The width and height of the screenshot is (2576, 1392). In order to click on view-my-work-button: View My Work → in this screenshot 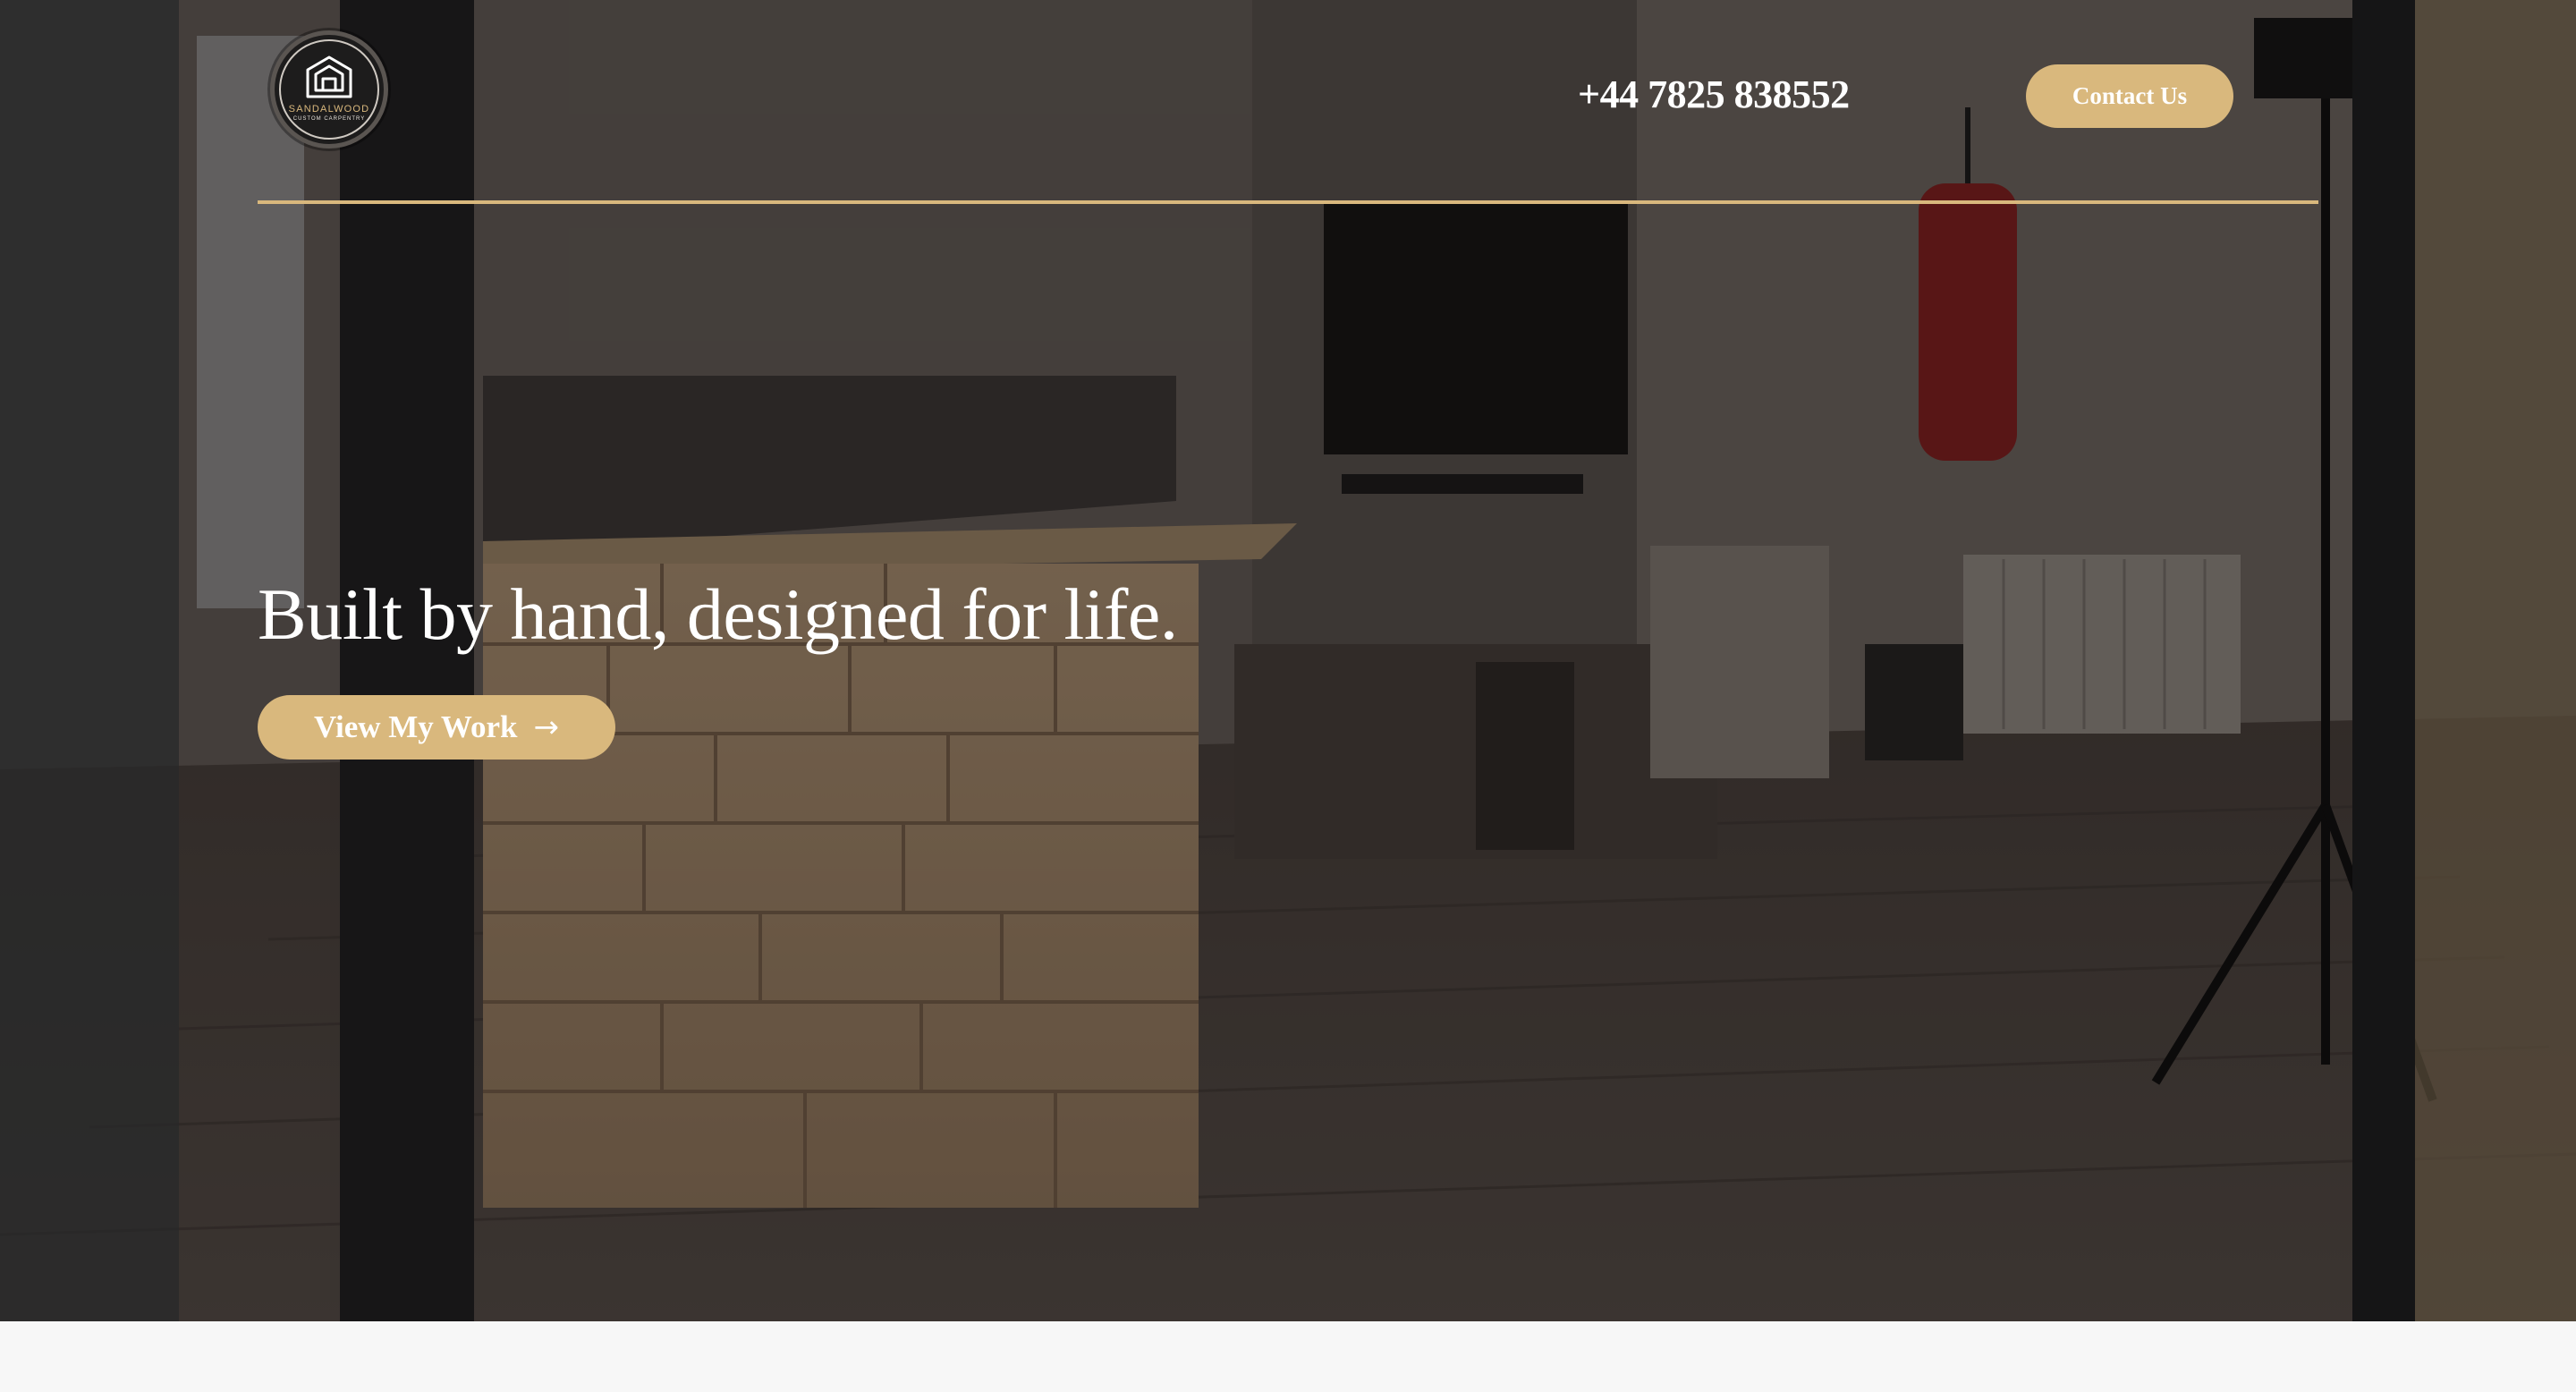, I will do `click(436, 727)`.